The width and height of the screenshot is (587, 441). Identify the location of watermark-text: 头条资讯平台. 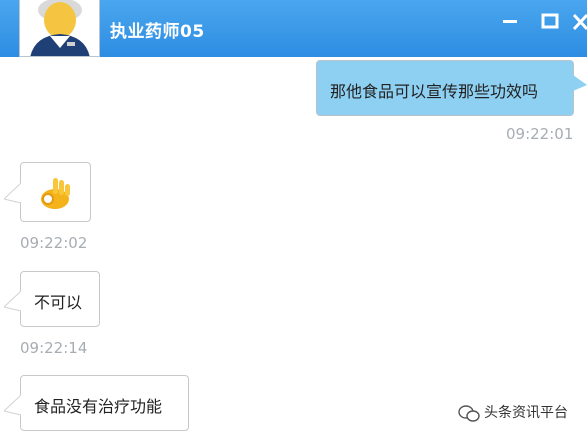
(526, 413).